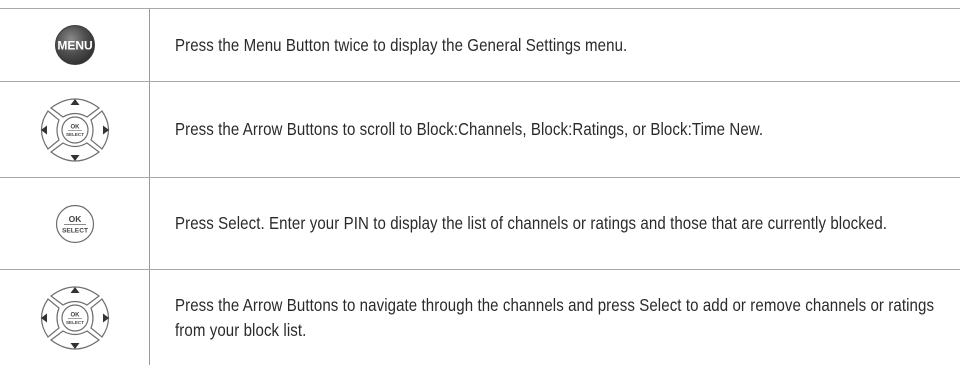  Describe the element at coordinates (75, 219) in the screenshot. I see `ok-label: OK` at that location.